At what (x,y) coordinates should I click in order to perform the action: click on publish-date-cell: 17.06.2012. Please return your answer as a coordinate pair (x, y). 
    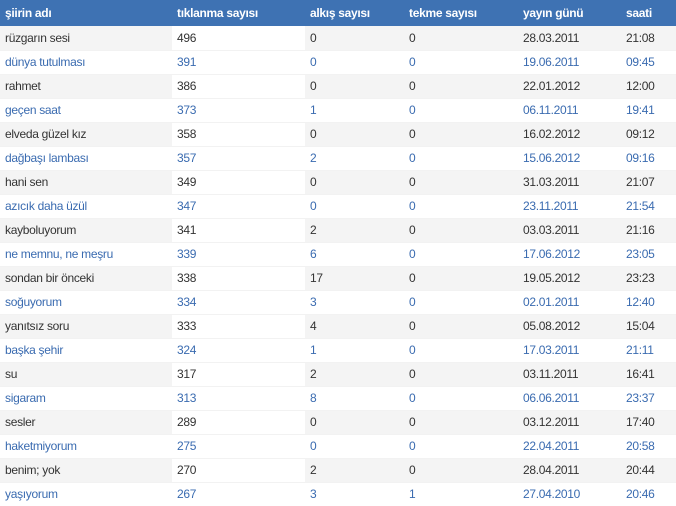
    Looking at the image, I should click on (569, 254).